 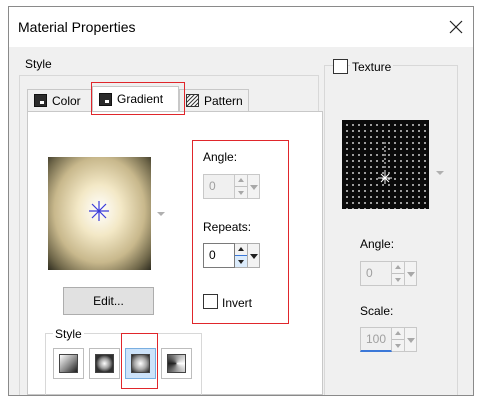 I want to click on style-radial-button, so click(x=176, y=363).